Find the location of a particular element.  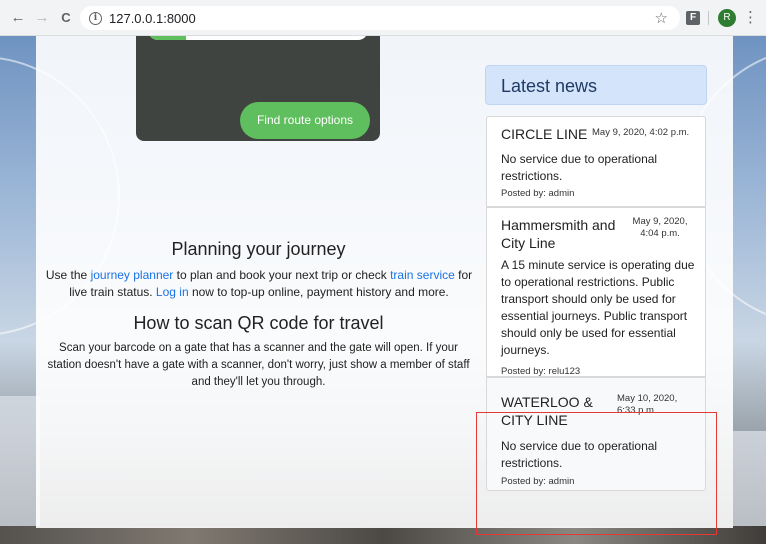

route-search-card: Find route options is located at coordinates (258, 88).